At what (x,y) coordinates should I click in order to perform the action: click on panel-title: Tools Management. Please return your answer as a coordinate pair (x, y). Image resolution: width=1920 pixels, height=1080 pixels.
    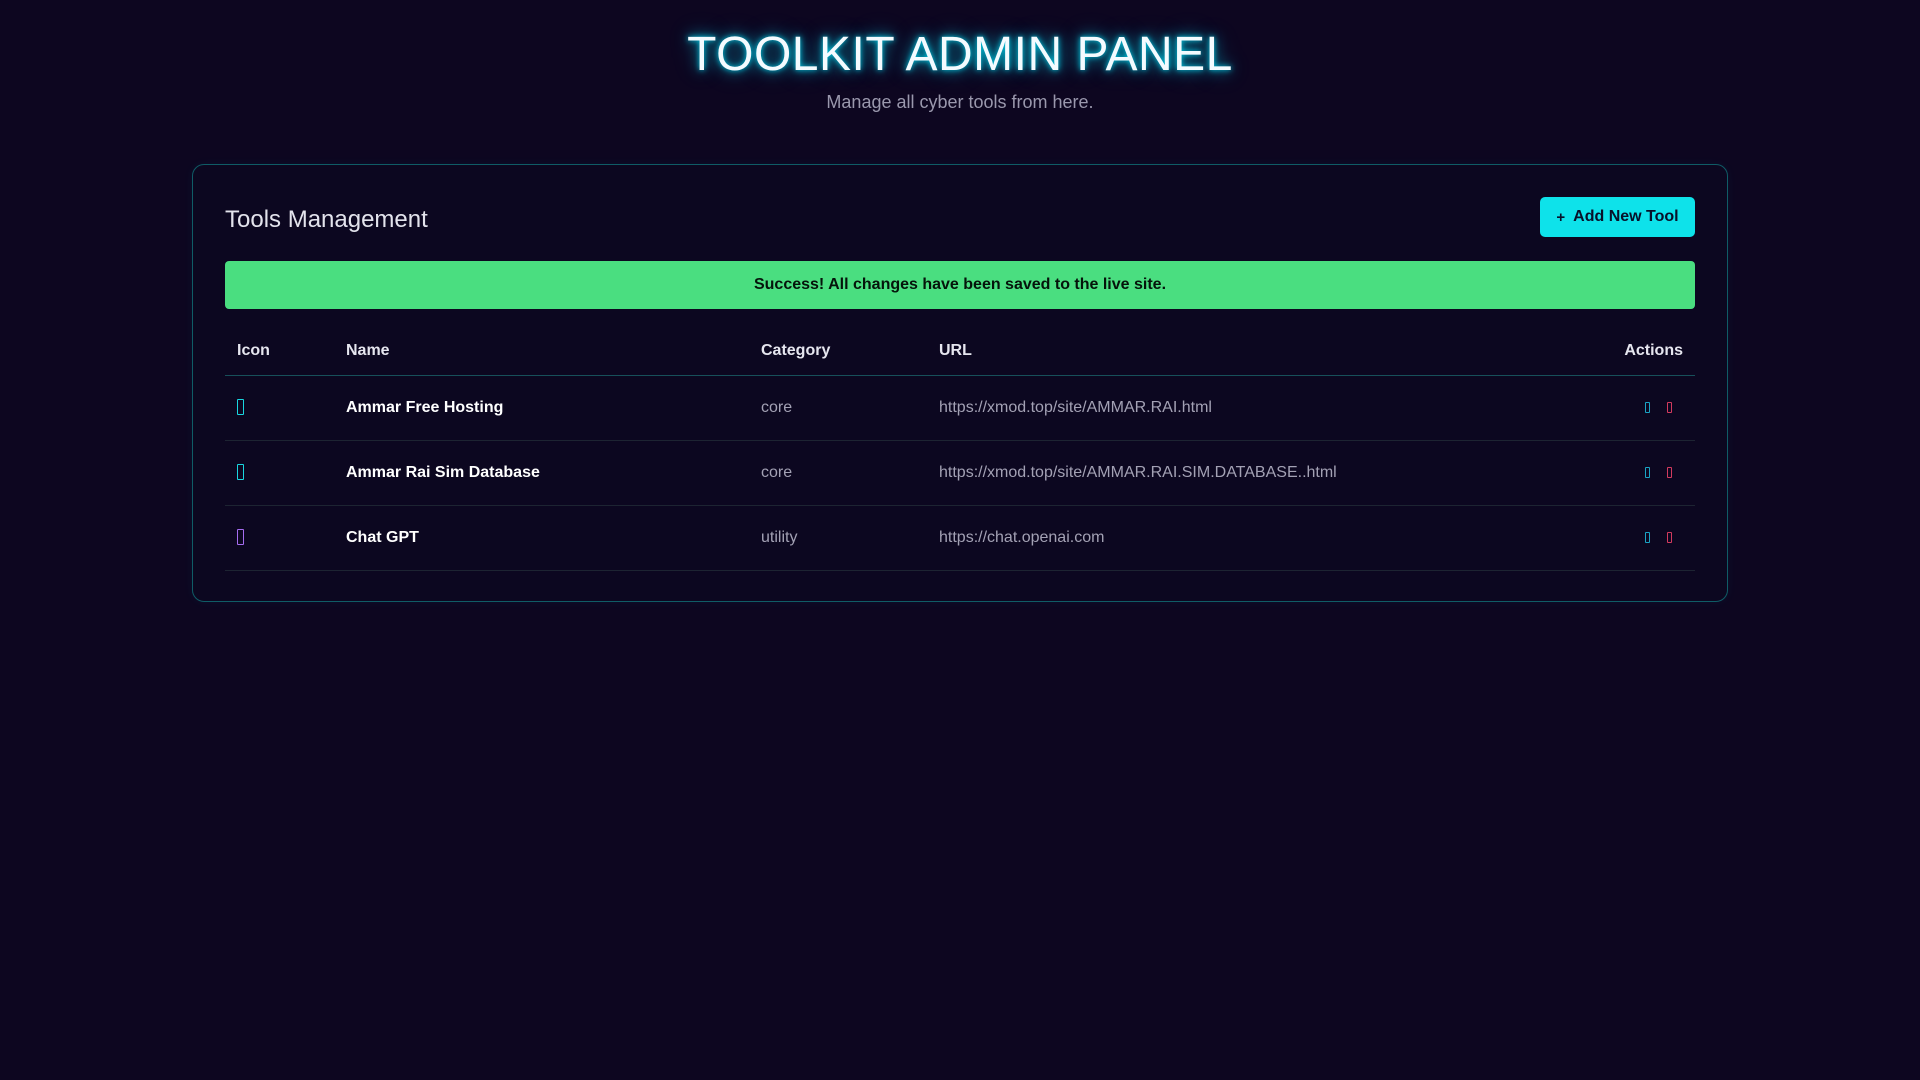
    Looking at the image, I should click on (326, 219).